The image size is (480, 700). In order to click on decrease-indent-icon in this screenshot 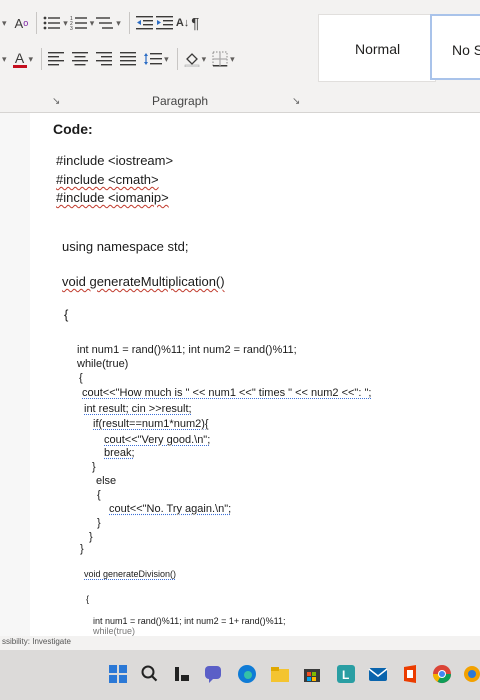, I will do `click(144, 23)`.